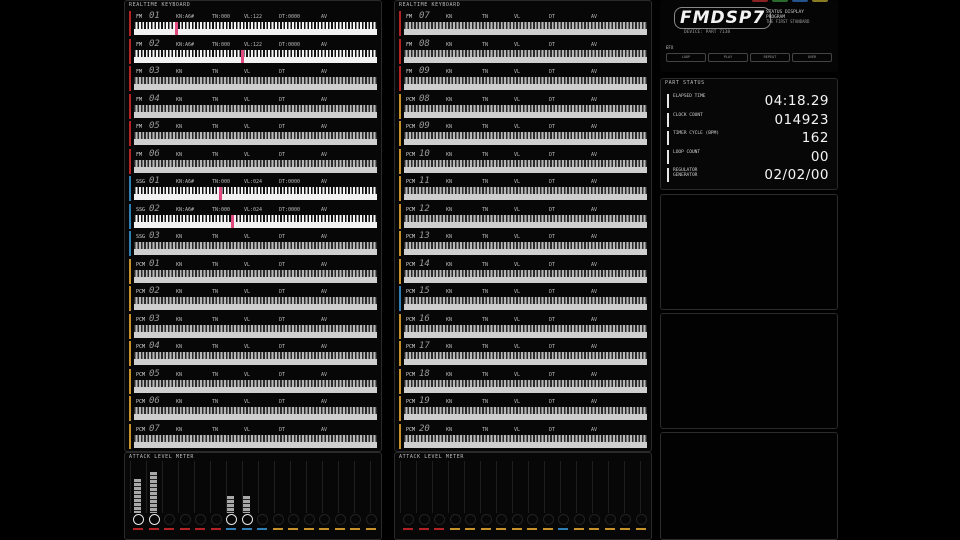  Describe the element at coordinates (687, 152) in the screenshot. I see `status-label: LOOP COUNT` at that location.